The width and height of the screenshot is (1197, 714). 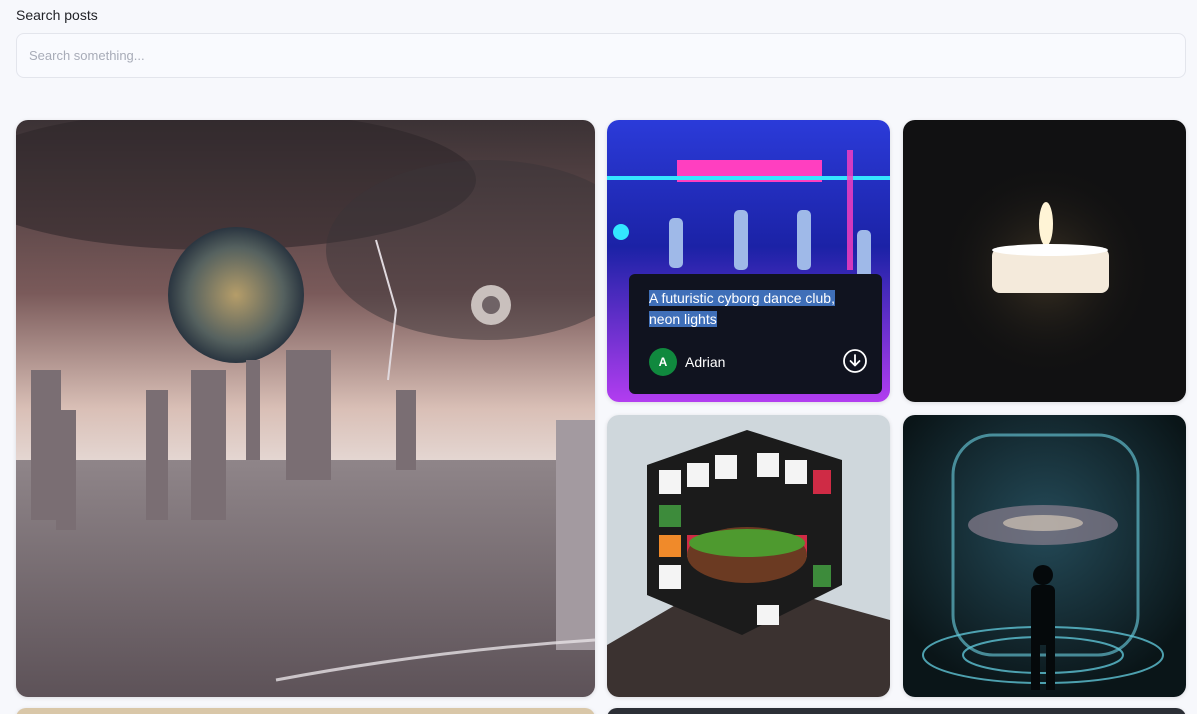 I want to click on post-image-rubik-burger, so click(x=748, y=556).